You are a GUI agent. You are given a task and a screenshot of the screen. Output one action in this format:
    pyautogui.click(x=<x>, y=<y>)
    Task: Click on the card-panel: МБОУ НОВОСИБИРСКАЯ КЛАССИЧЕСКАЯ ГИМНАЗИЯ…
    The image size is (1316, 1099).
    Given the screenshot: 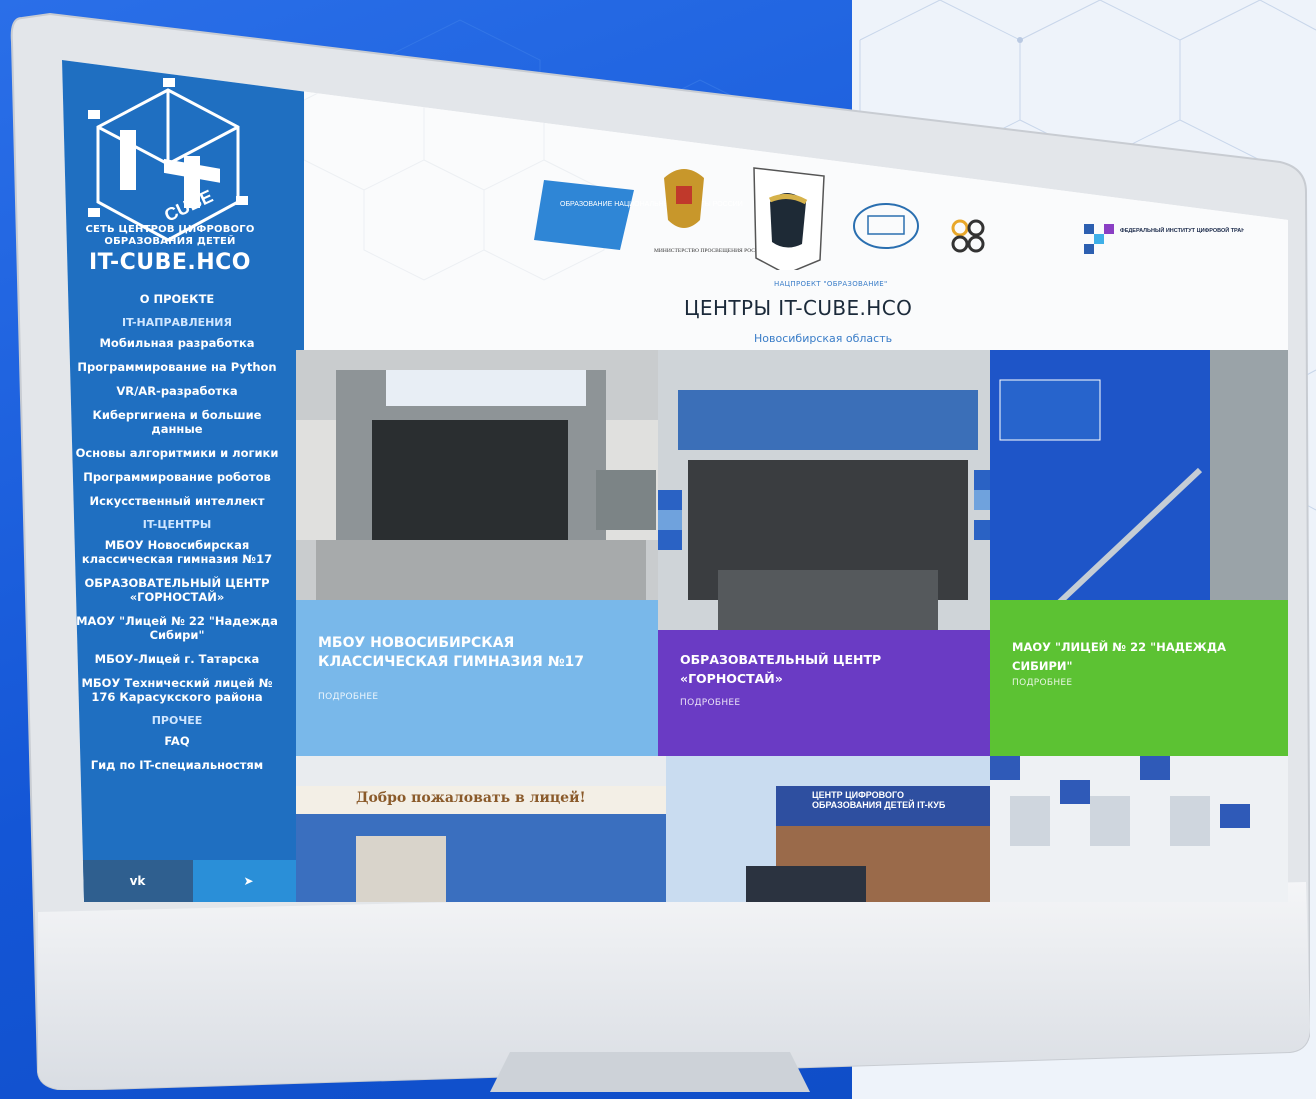 What is the action you would take?
    pyautogui.click(x=481, y=678)
    